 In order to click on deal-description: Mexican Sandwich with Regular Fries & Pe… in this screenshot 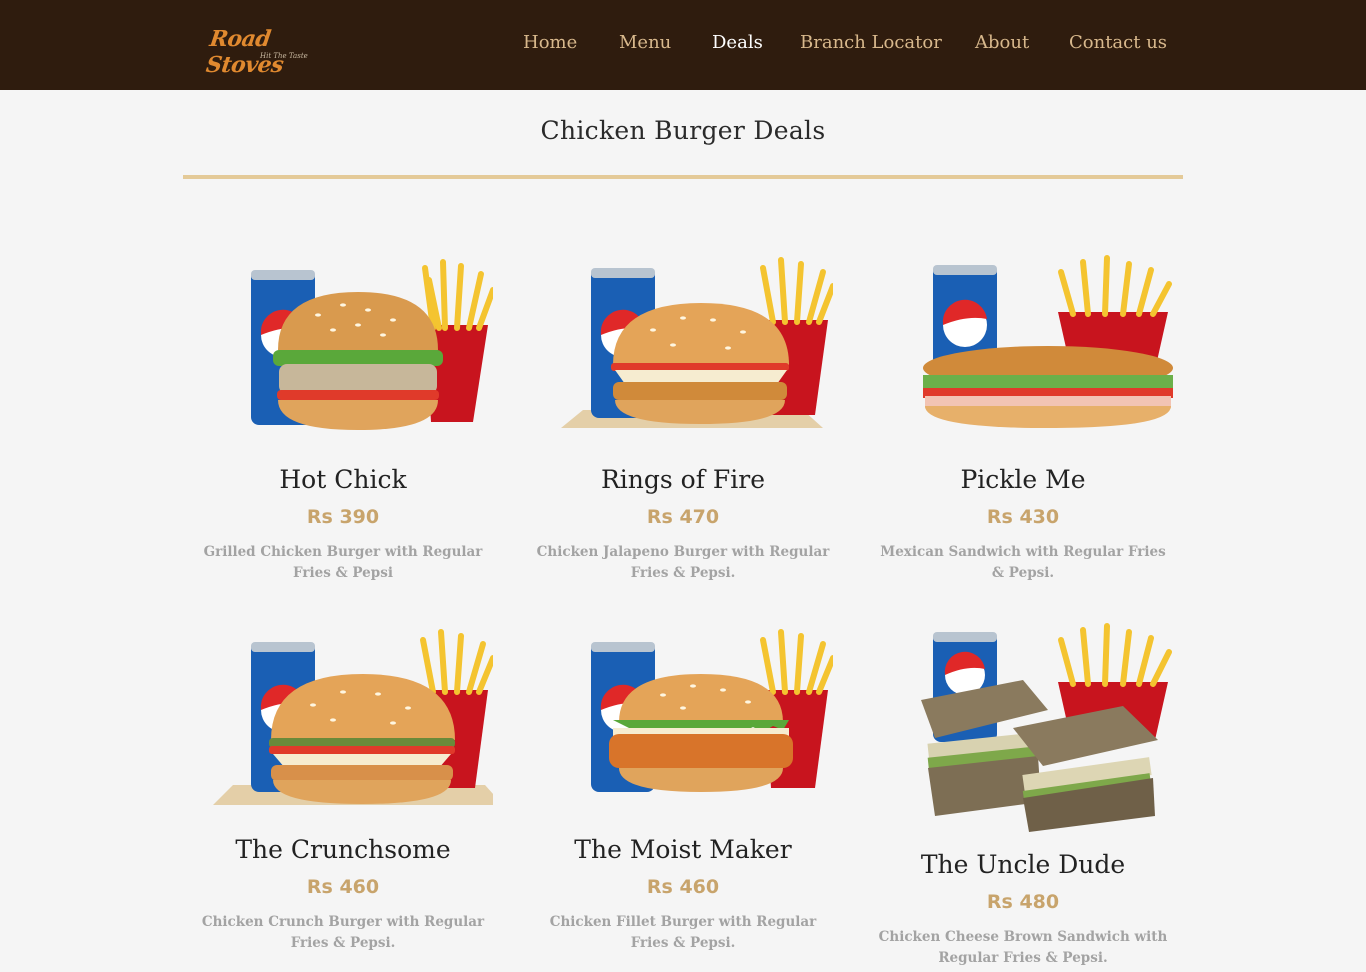, I will do `click(1023, 562)`.